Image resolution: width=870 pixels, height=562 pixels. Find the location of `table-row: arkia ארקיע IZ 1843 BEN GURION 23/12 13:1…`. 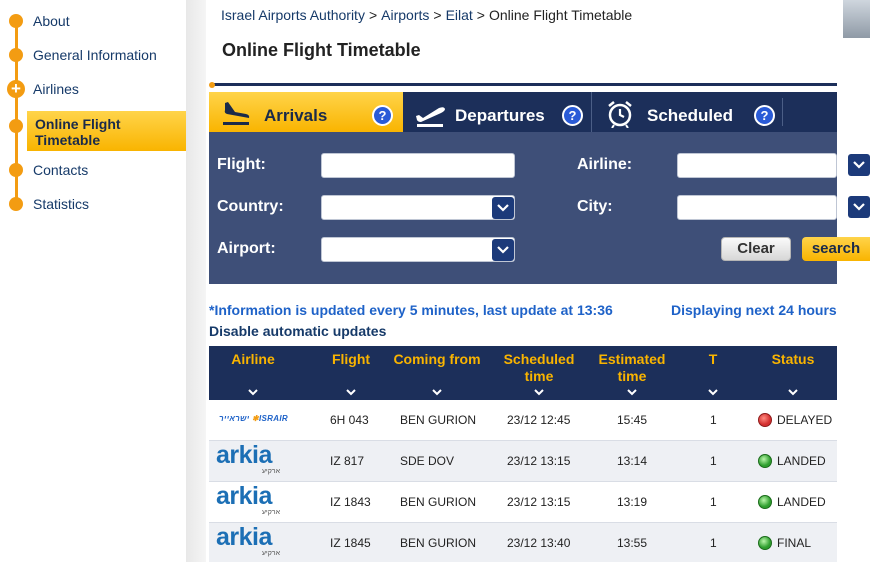

table-row: arkia ארקיע IZ 1843 BEN GURION 23/12 13:1… is located at coordinates (523, 502).